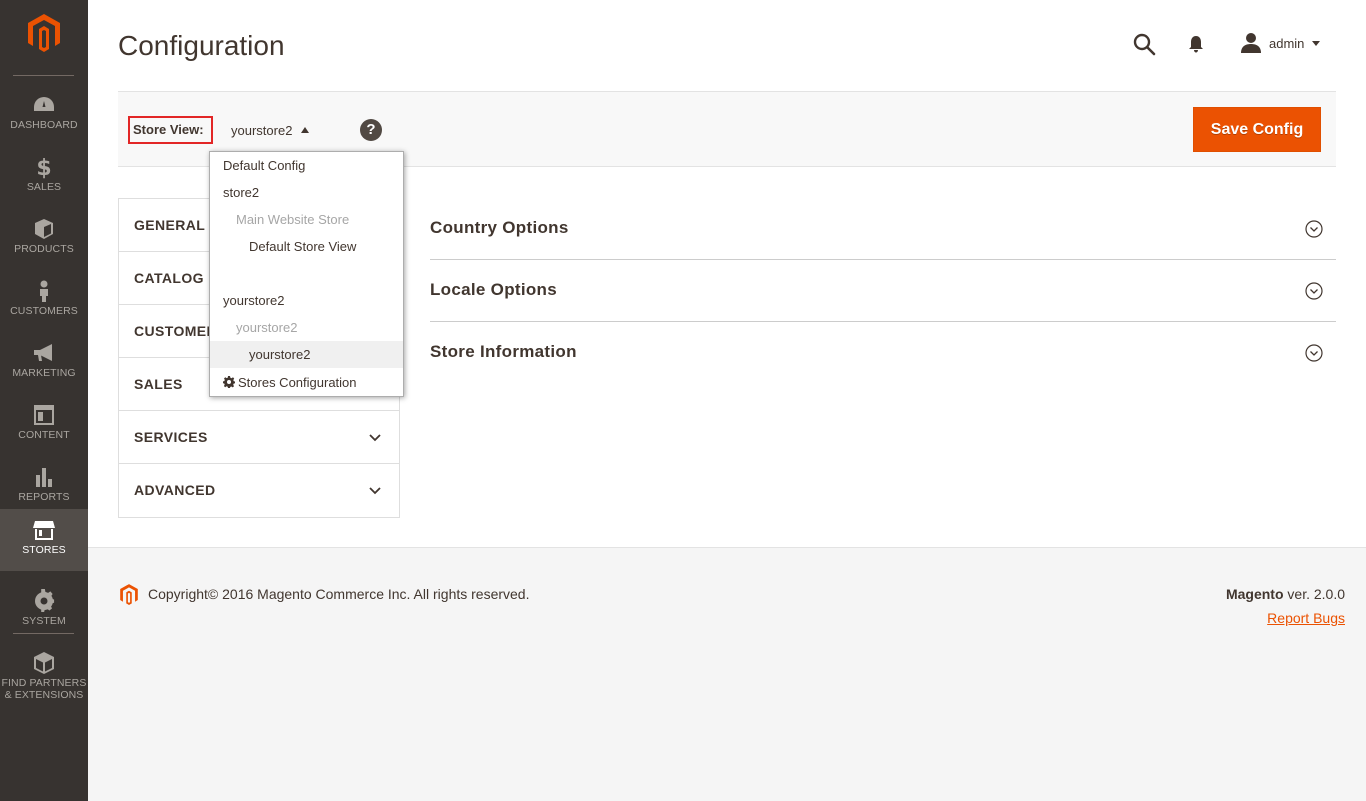 This screenshot has width=1366, height=801. I want to click on tab-services: SERVICES, so click(259, 437).